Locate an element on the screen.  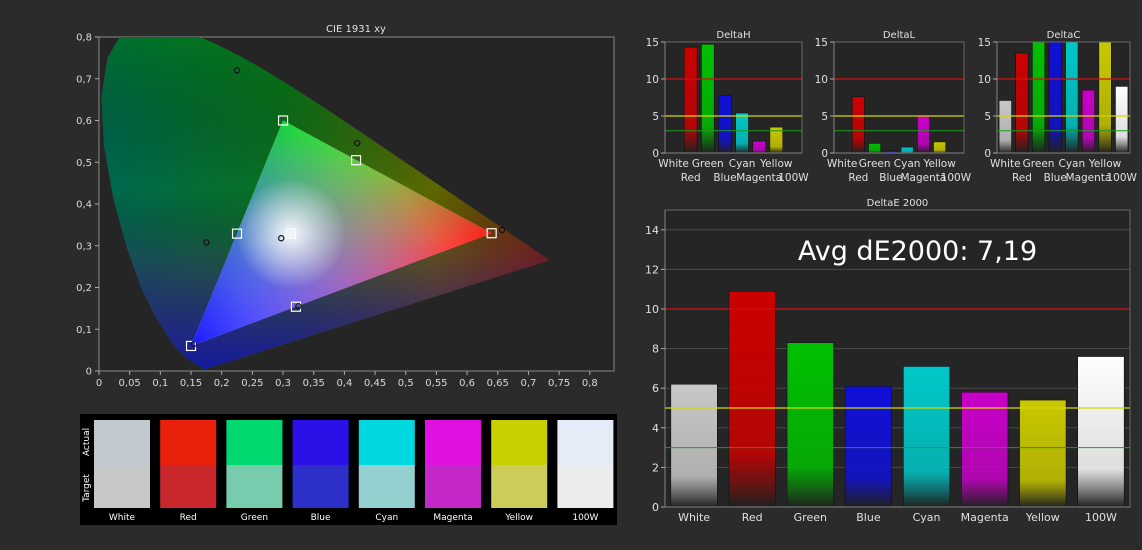
chart-title: DeltaC is located at coordinates (1064, 35).